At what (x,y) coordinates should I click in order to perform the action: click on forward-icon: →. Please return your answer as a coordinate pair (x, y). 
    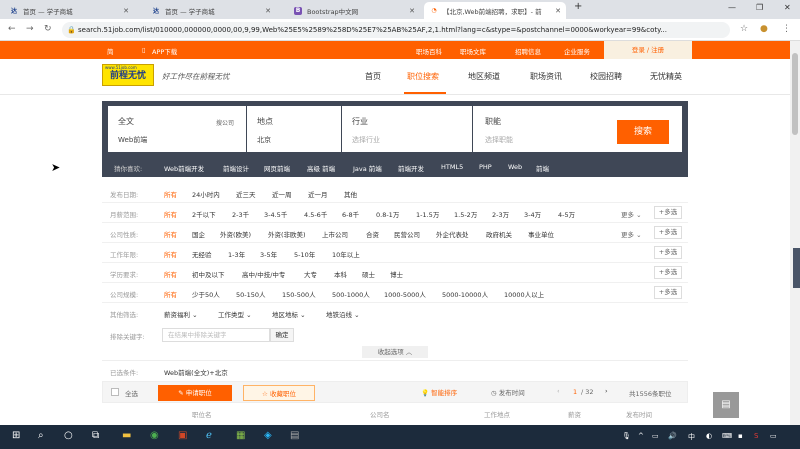
    Looking at the image, I should click on (30, 29).